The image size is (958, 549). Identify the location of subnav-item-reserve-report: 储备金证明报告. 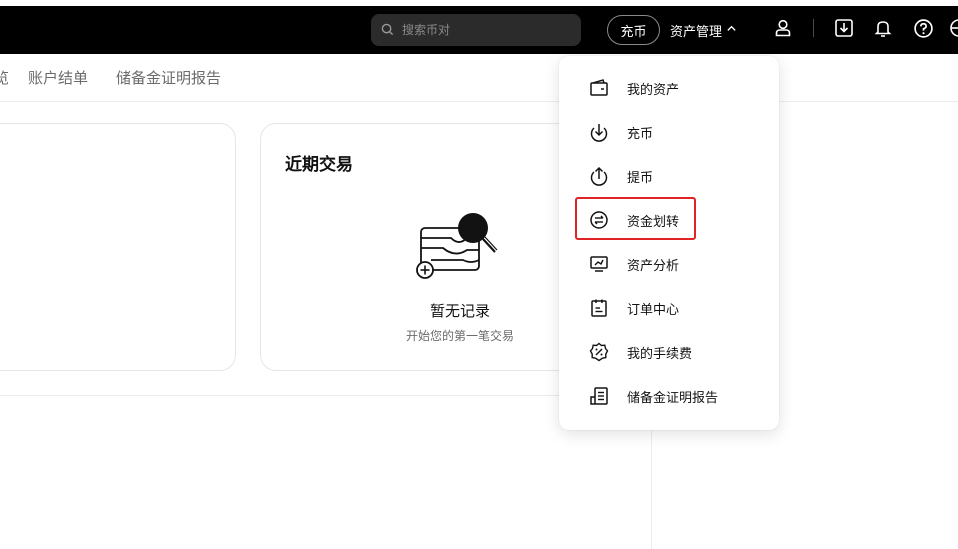
(168, 77).